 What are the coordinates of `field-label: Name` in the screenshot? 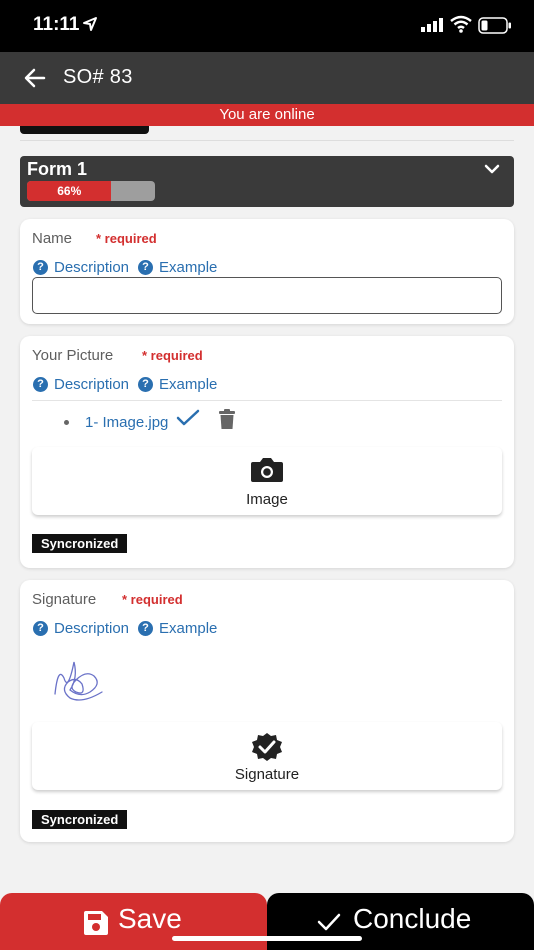 It's located at (52, 238).